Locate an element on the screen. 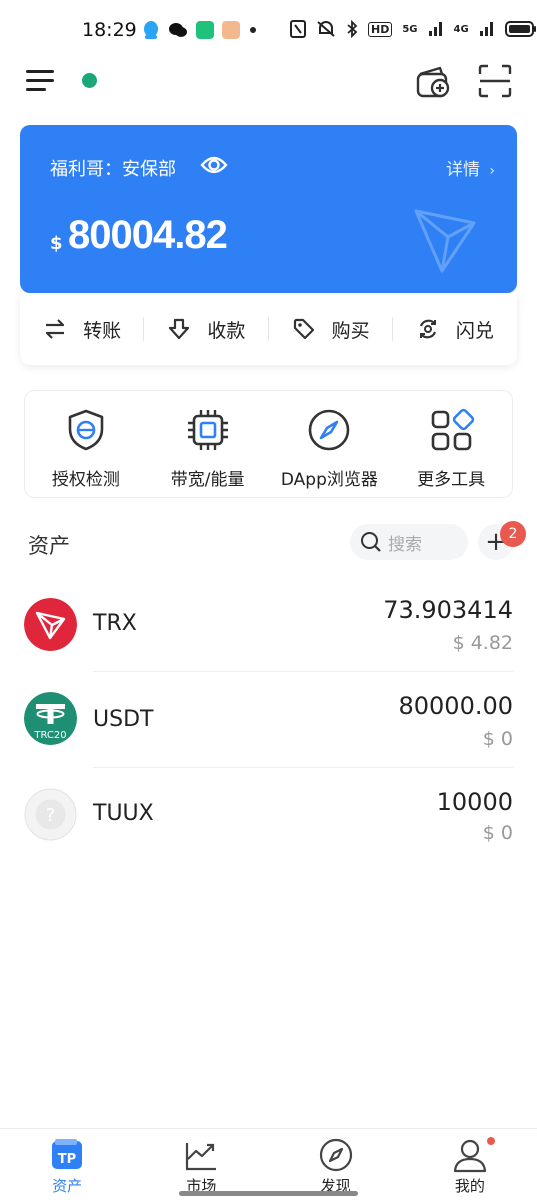 This screenshot has width=537, height=1200. nfc-icon is located at coordinates (298, 29).